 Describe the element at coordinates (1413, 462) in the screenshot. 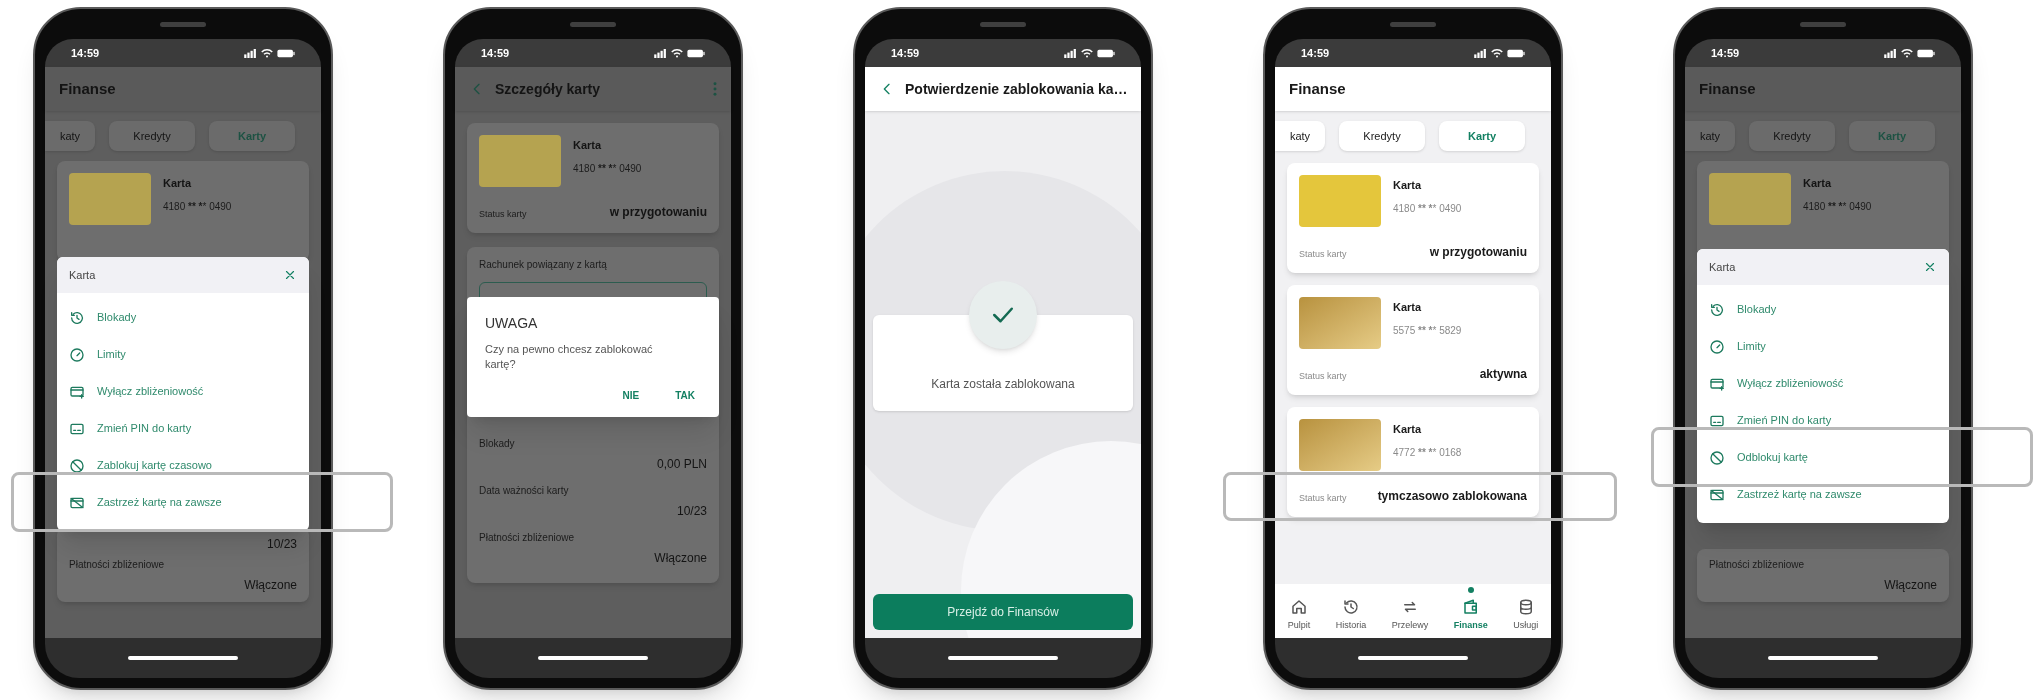

I see `card-panel: Karta 4772 ** ** 0168 Status karty tymczasowo zablokowana` at that location.